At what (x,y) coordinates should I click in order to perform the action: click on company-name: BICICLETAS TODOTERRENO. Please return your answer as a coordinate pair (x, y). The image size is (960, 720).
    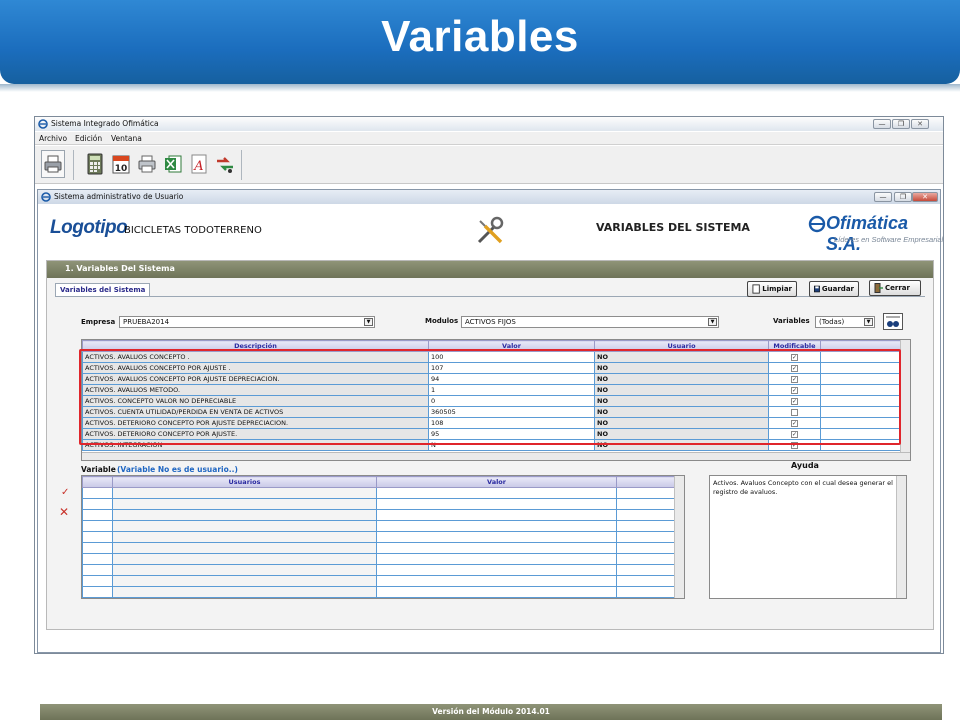
    Looking at the image, I should click on (193, 230).